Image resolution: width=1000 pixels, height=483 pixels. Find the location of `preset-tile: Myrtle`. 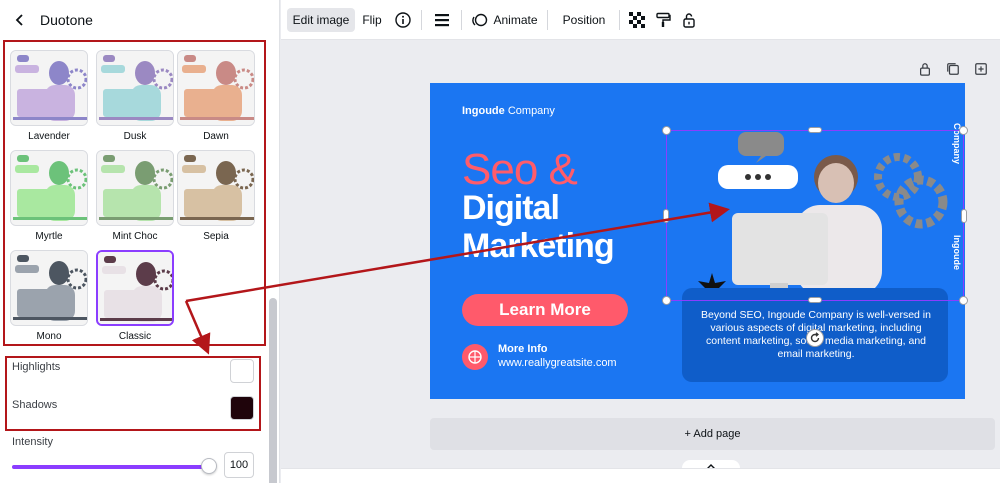

preset-tile: Myrtle is located at coordinates (49, 196).